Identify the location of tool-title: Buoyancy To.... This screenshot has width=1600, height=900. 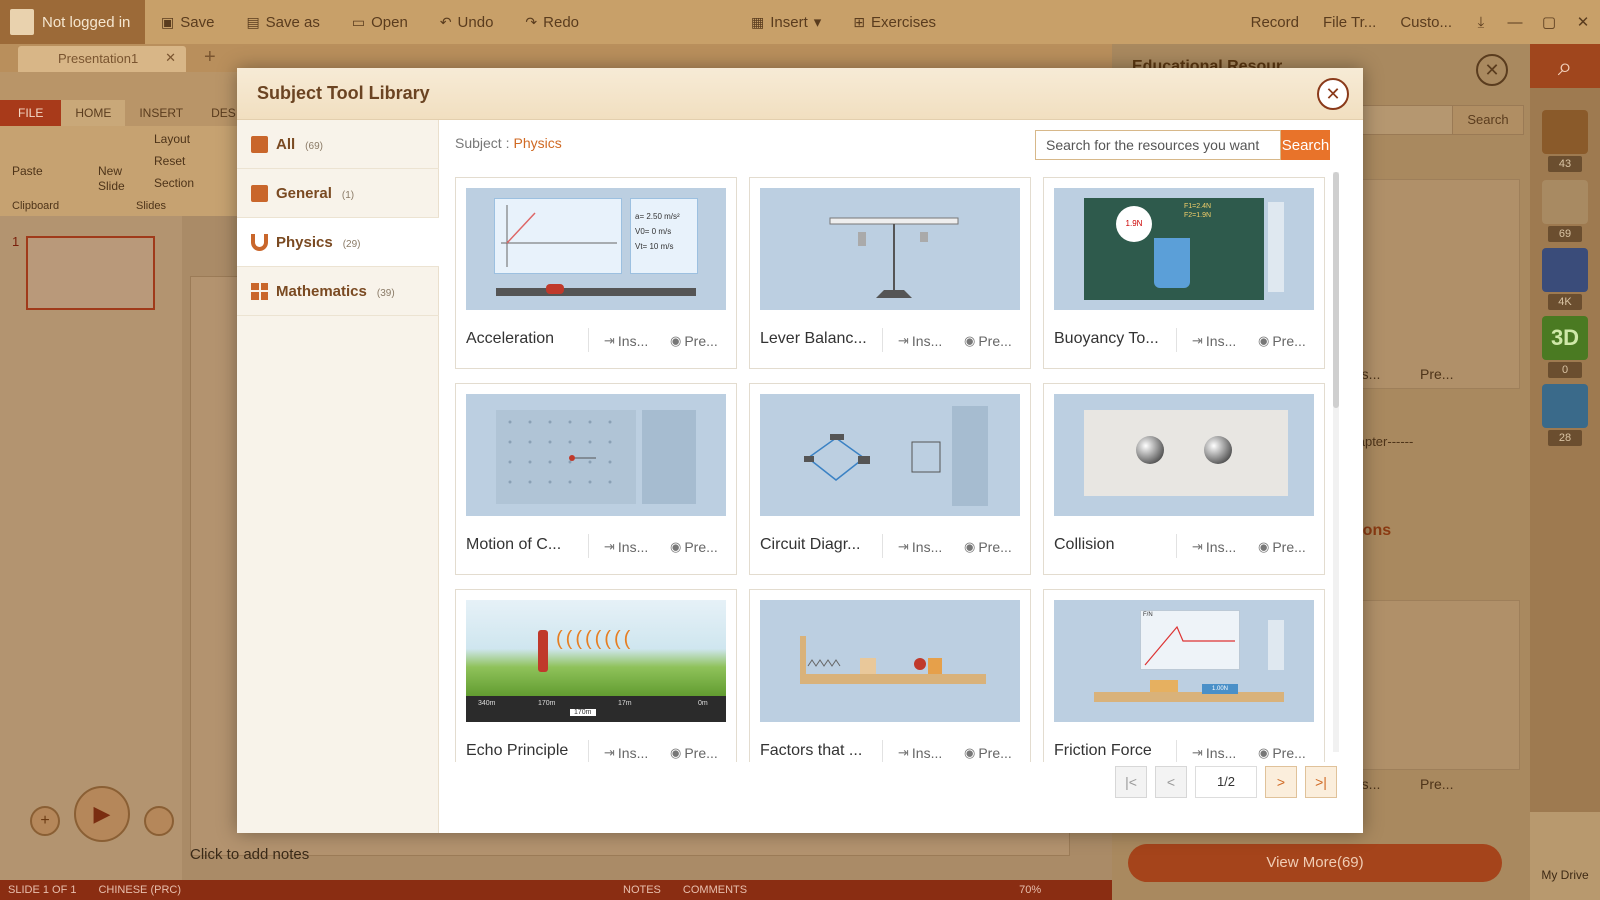
(1106, 338).